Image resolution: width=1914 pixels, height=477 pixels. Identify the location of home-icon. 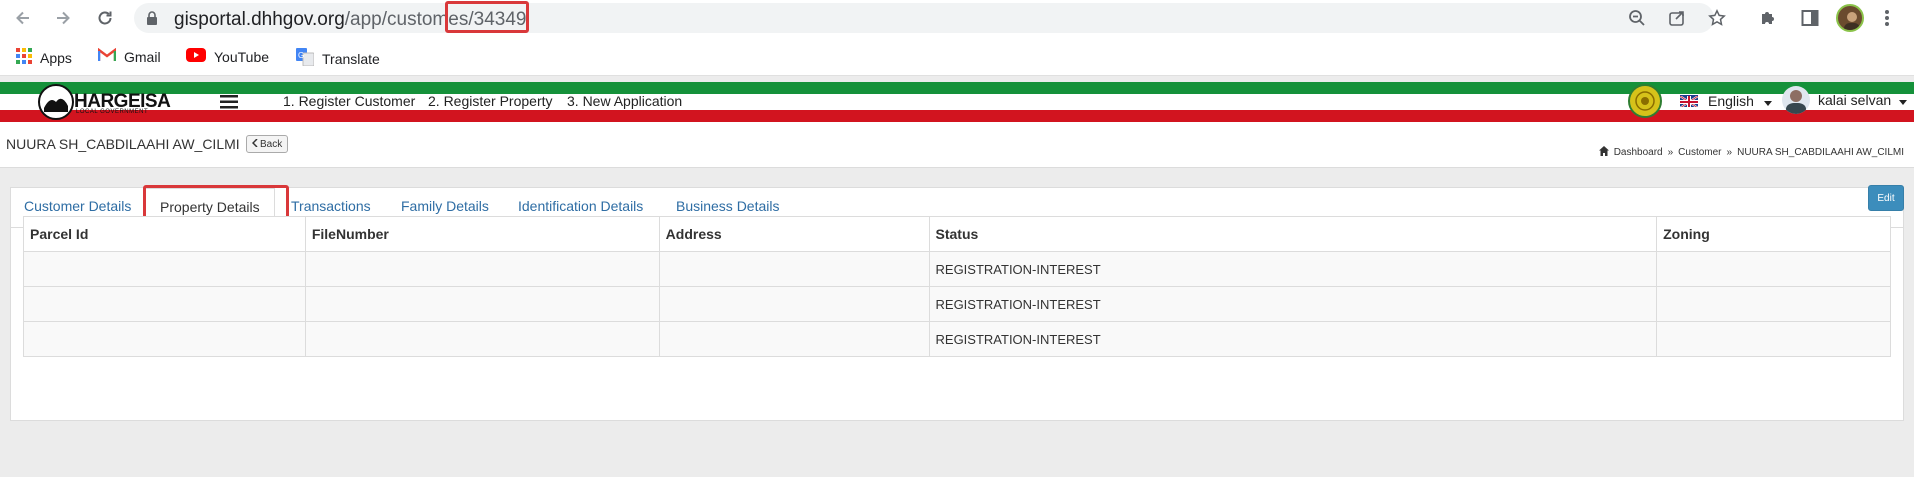
(1603, 152).